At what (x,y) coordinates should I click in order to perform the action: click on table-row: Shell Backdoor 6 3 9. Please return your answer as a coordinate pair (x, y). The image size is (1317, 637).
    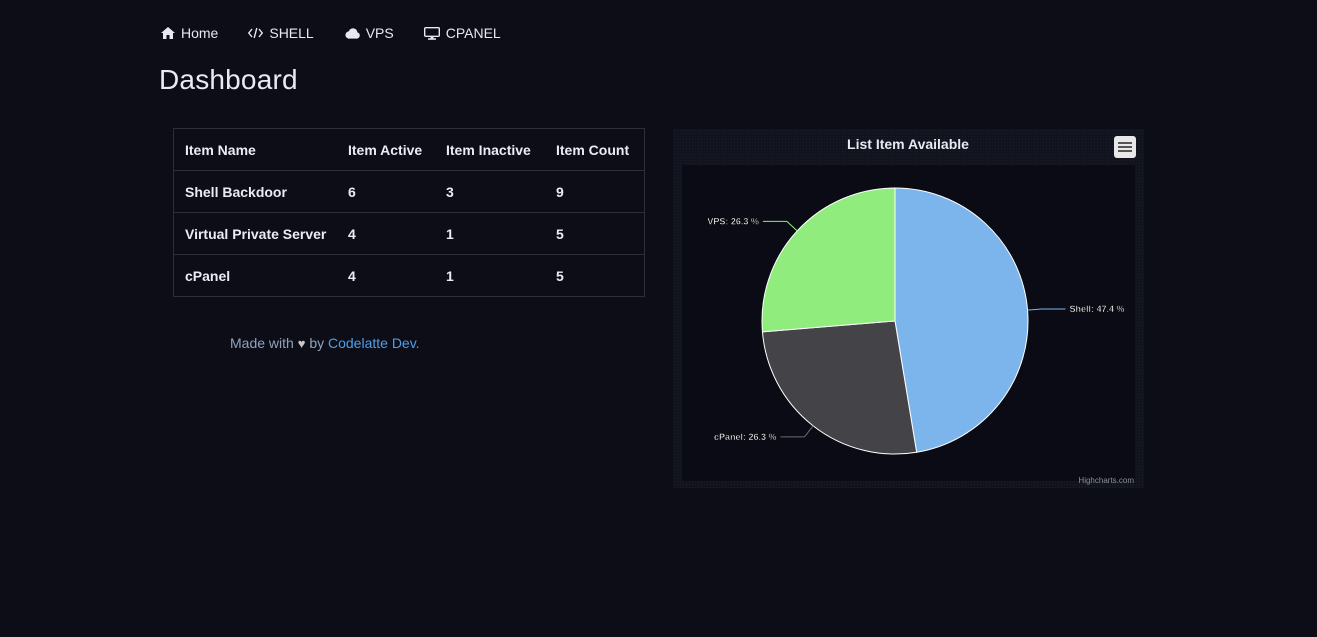
    Looking at the image, I should click on (409, 191).